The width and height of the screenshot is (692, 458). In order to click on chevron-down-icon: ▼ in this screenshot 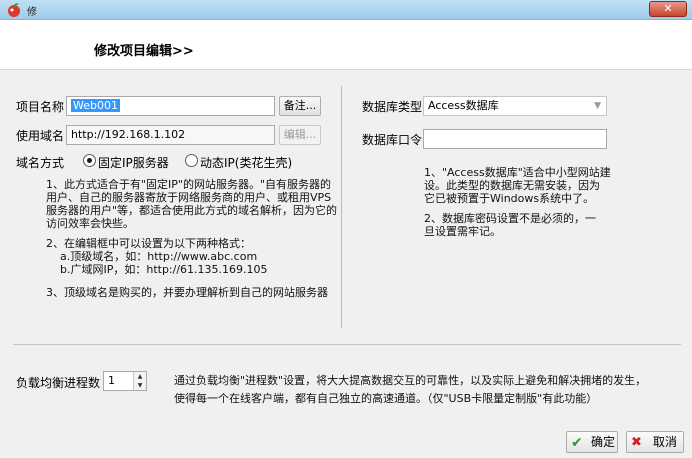, I will do `click(597, 106)`.